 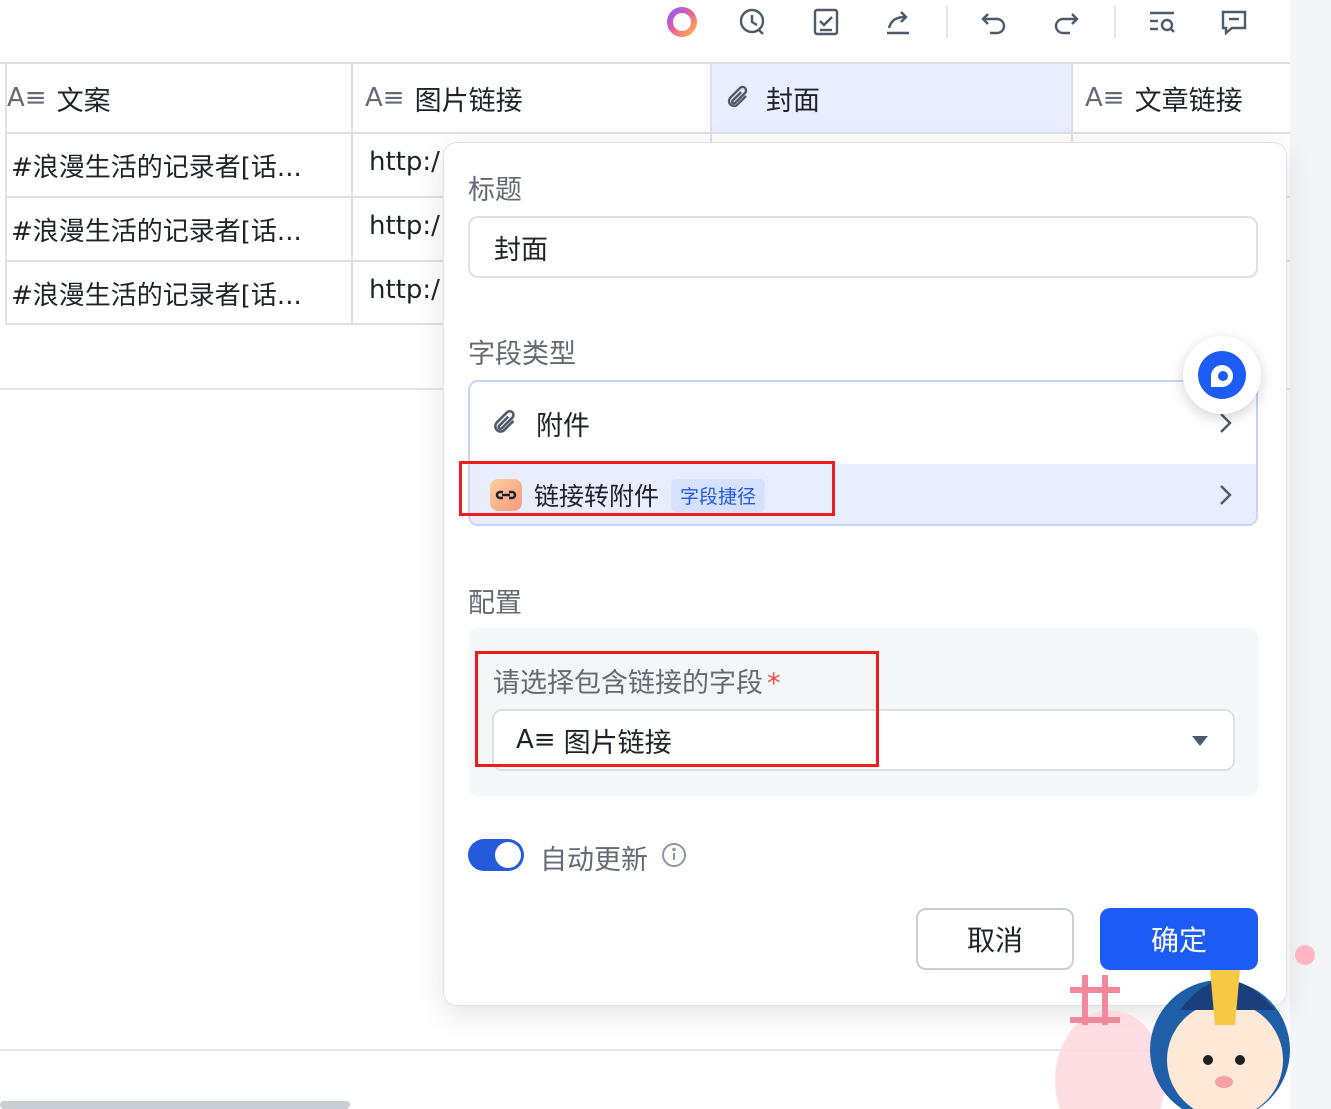 What do you see at coordinates (175, 1105) in the screenshot?
I see `horizontal-scrollbar` at bounding box center [175, 1105].